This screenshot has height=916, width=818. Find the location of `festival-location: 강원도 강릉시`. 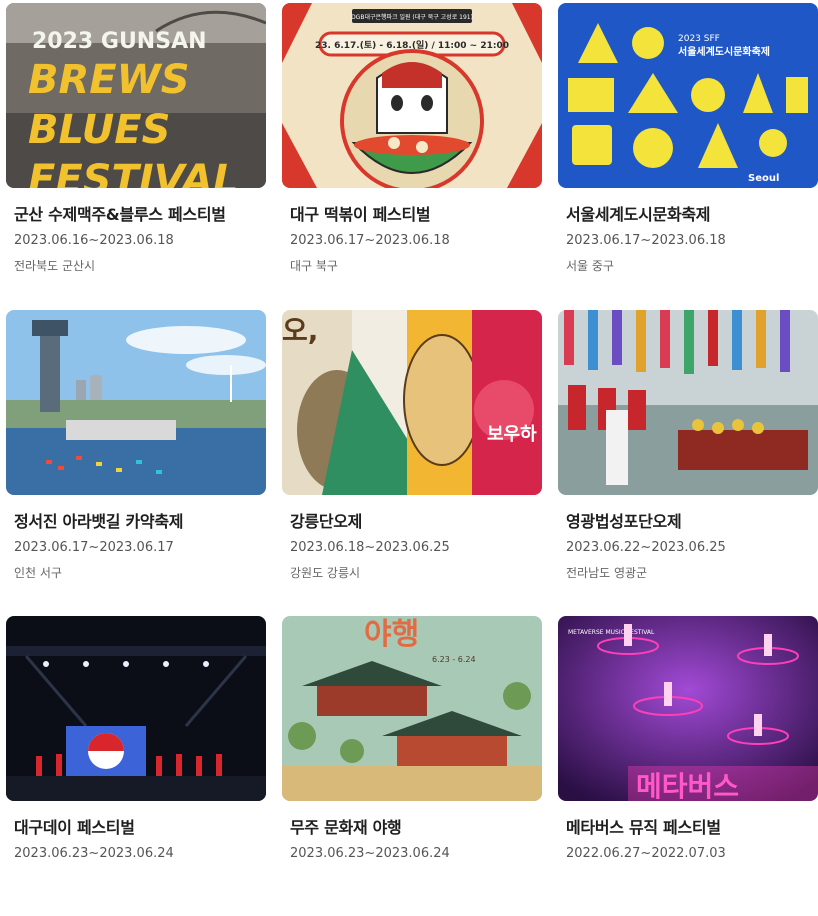

festival-location: 강원도 강릉시 is located at coordinates (325, 573).